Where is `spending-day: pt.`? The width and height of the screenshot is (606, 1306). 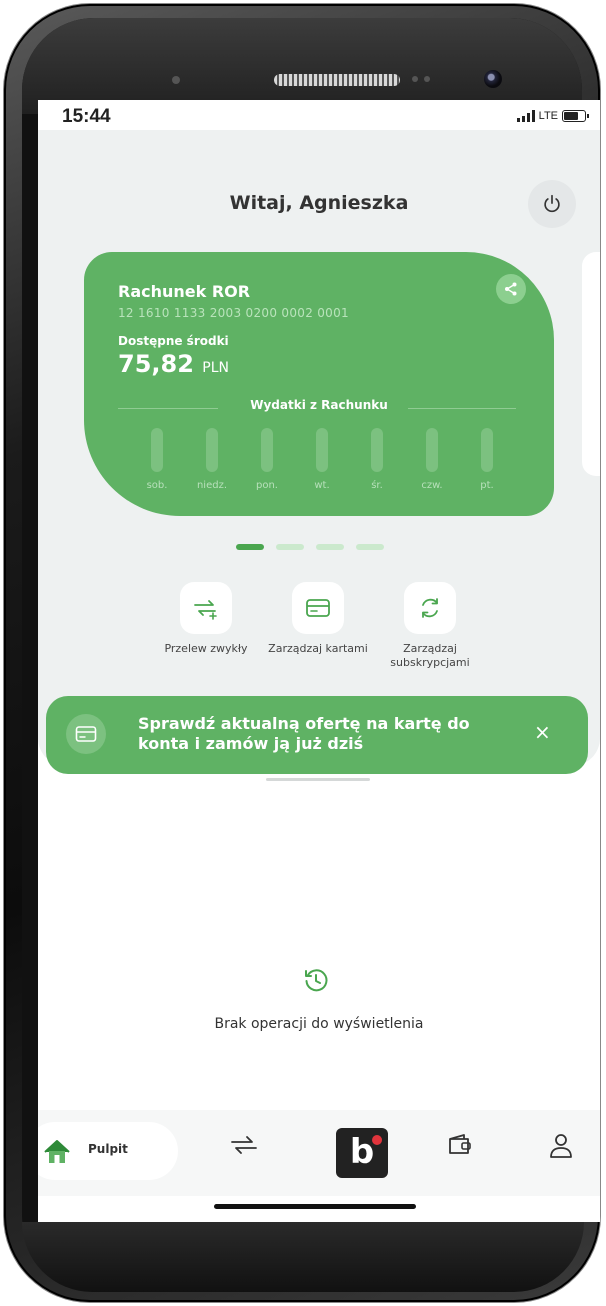
spending-day: pt. is located at coordinates (487, 466).